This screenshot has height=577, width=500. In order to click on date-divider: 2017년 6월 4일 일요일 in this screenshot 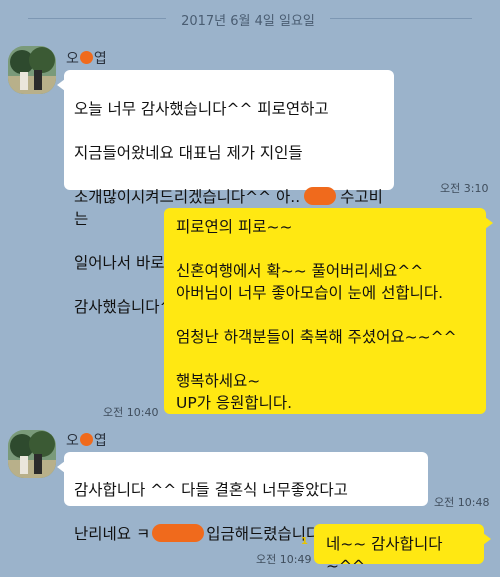, I will do `click(250, 19)`.